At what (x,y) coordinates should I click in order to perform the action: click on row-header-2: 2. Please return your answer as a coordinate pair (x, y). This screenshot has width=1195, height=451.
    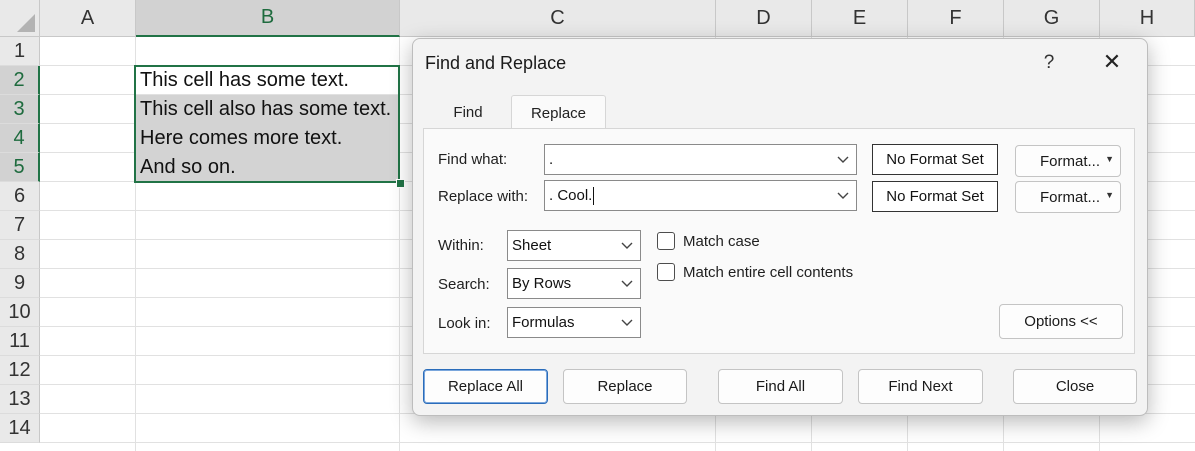
    Looking at the image, I should click on (20, 80).